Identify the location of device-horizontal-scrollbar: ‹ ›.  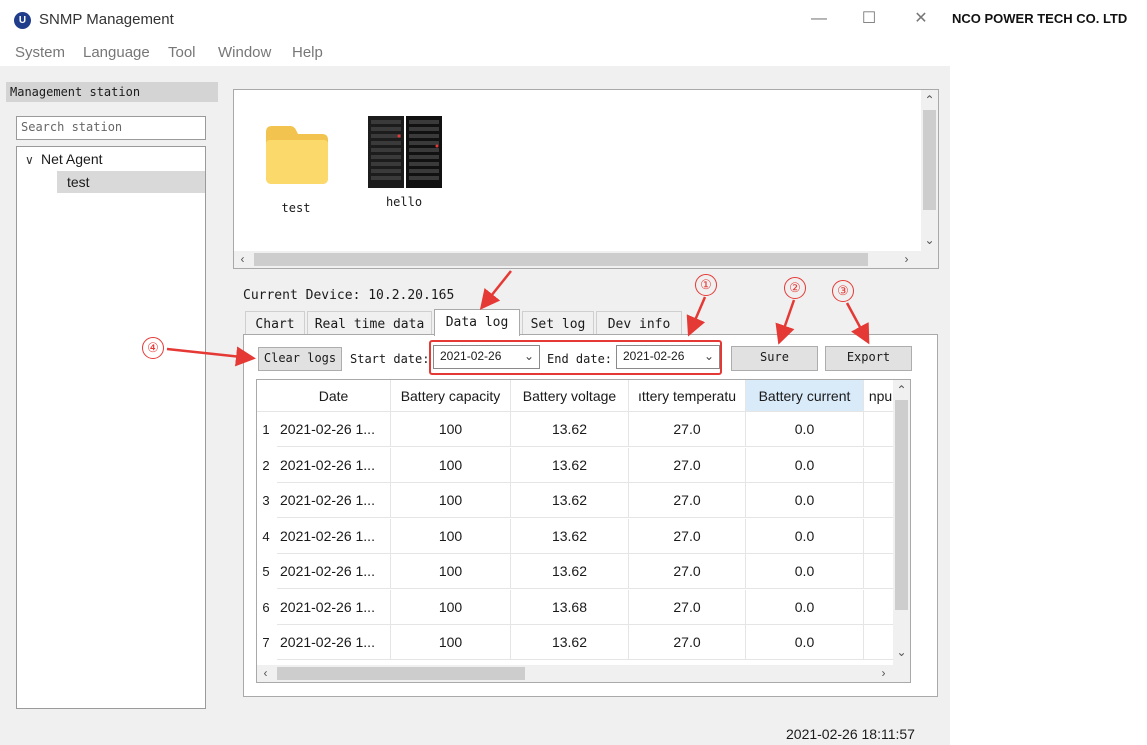
(586, 259).